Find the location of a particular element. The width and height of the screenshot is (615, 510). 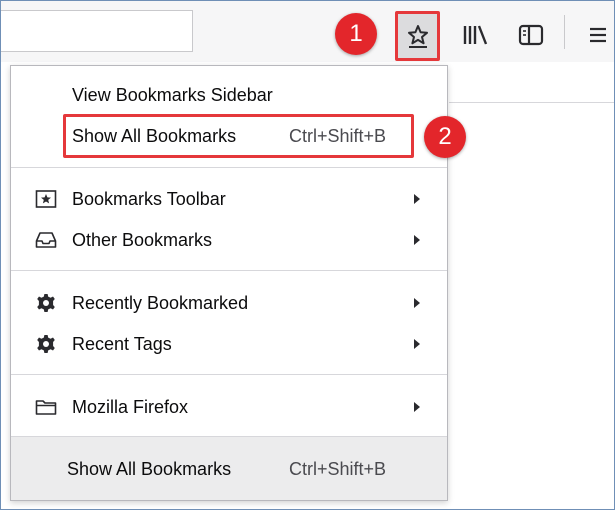

step-1-badge: 1 is located at coordinates (356, 34).